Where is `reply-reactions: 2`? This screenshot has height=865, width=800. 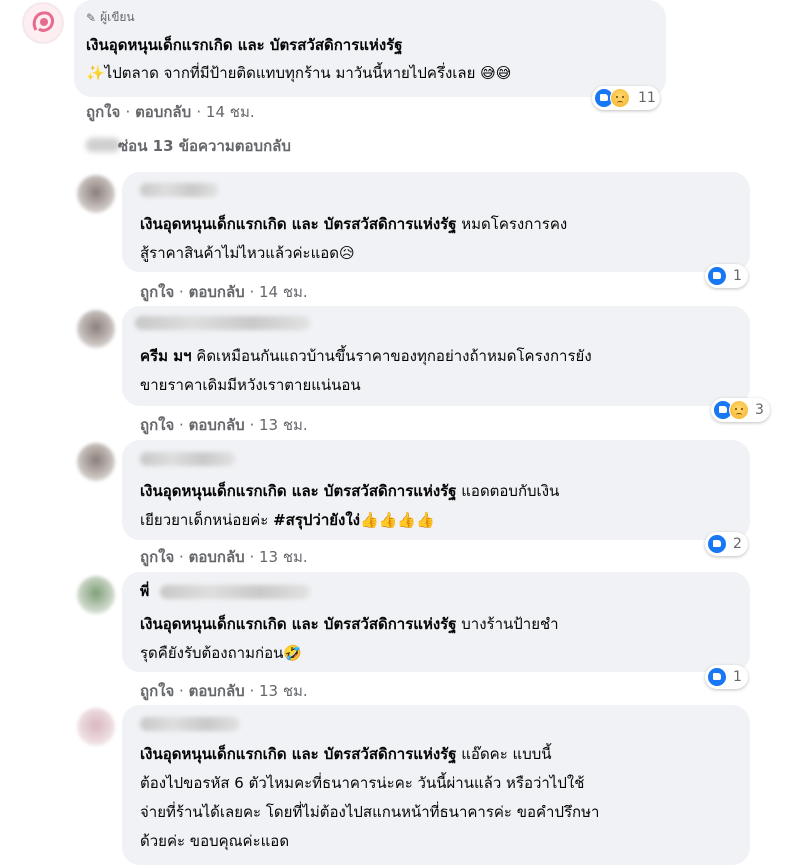
reply-reactions: 2 is located at coordinates (726, 544).